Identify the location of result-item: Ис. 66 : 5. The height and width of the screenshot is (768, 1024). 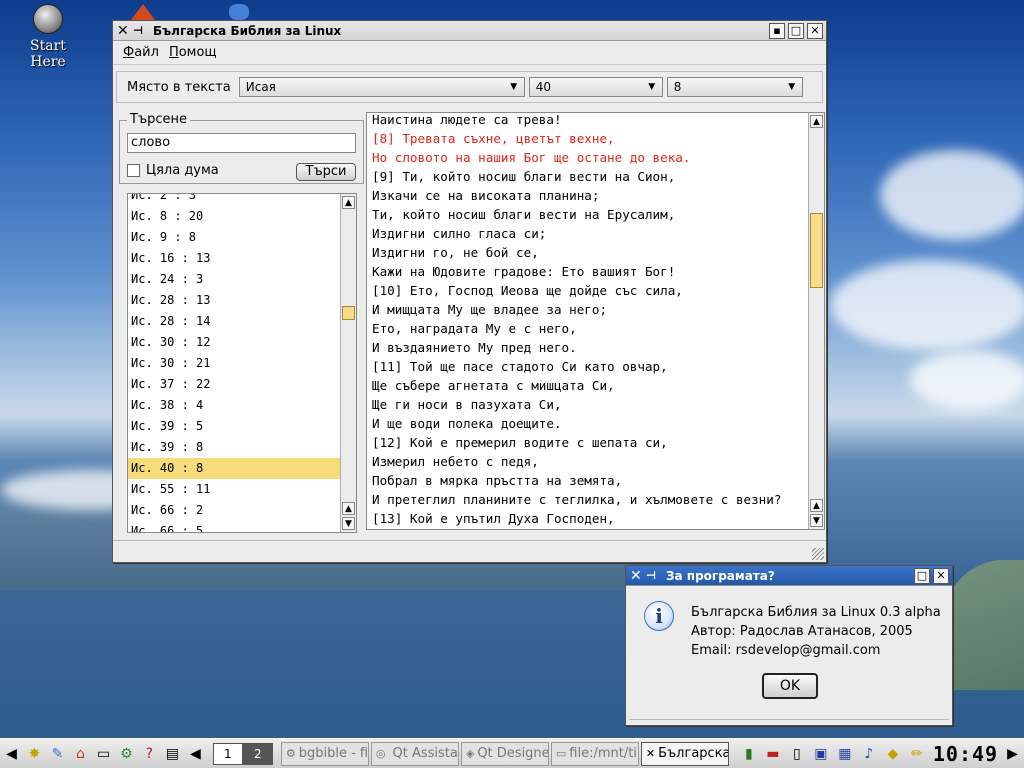
(234, 526).